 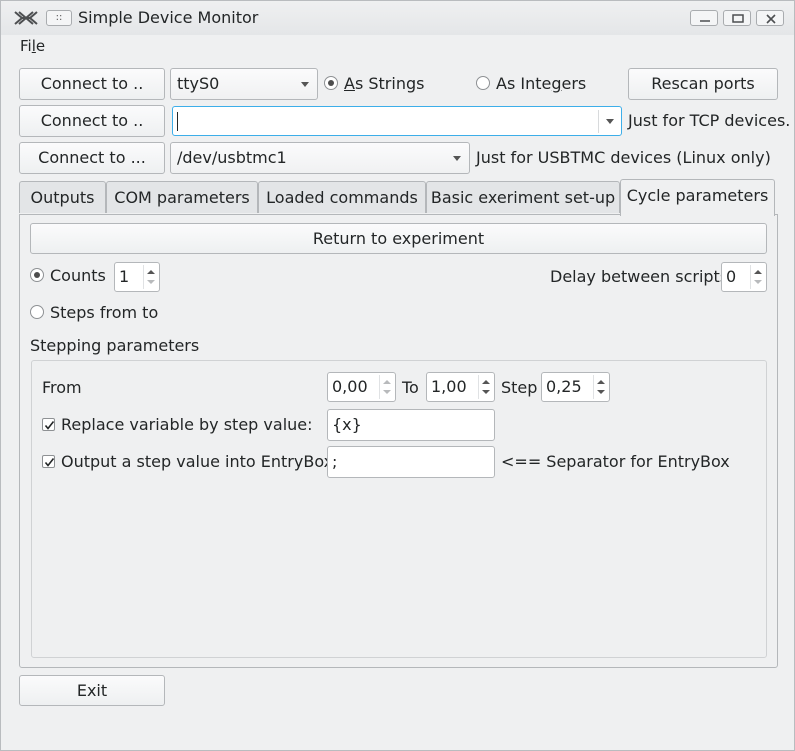 I want to click on tab-loaded-commands: Loaded commands, so click(x=342, y=197).